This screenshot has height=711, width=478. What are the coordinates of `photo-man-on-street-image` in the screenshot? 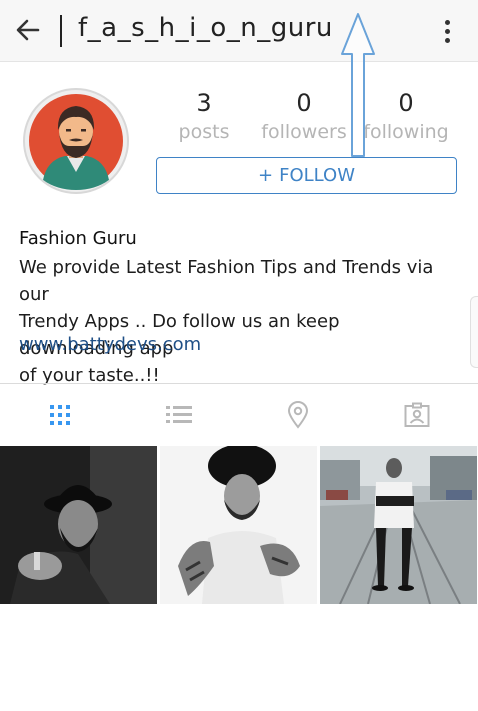 It's located at (398, 525).